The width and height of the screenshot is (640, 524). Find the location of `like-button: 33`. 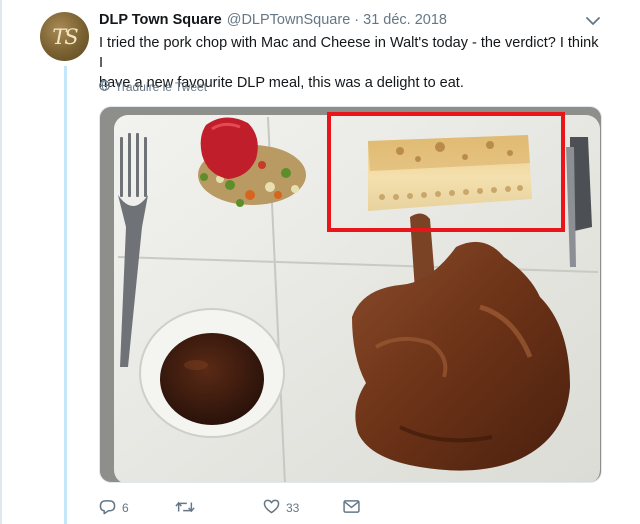

like-button: 33 is located at coordinates (303, 508).